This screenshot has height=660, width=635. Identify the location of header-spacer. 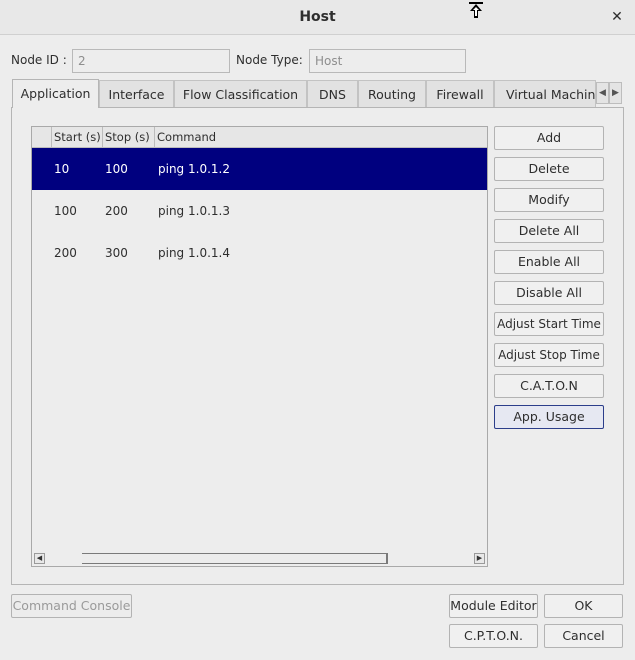
(42, 137).